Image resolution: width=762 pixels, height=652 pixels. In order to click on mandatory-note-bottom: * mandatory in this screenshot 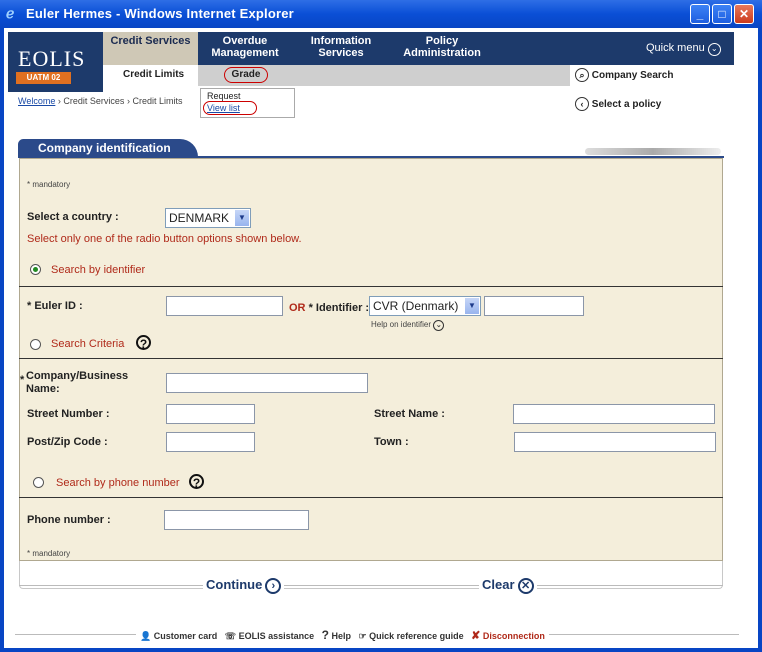, I will do `click(49, 553)`.